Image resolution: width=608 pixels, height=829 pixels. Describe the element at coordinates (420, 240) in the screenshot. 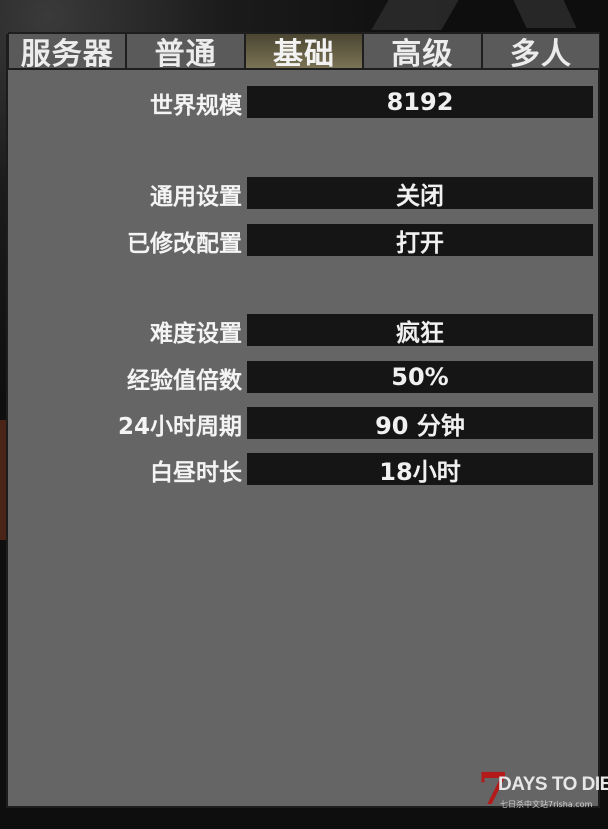

I see `modified-config-selector: 打开` at that location.